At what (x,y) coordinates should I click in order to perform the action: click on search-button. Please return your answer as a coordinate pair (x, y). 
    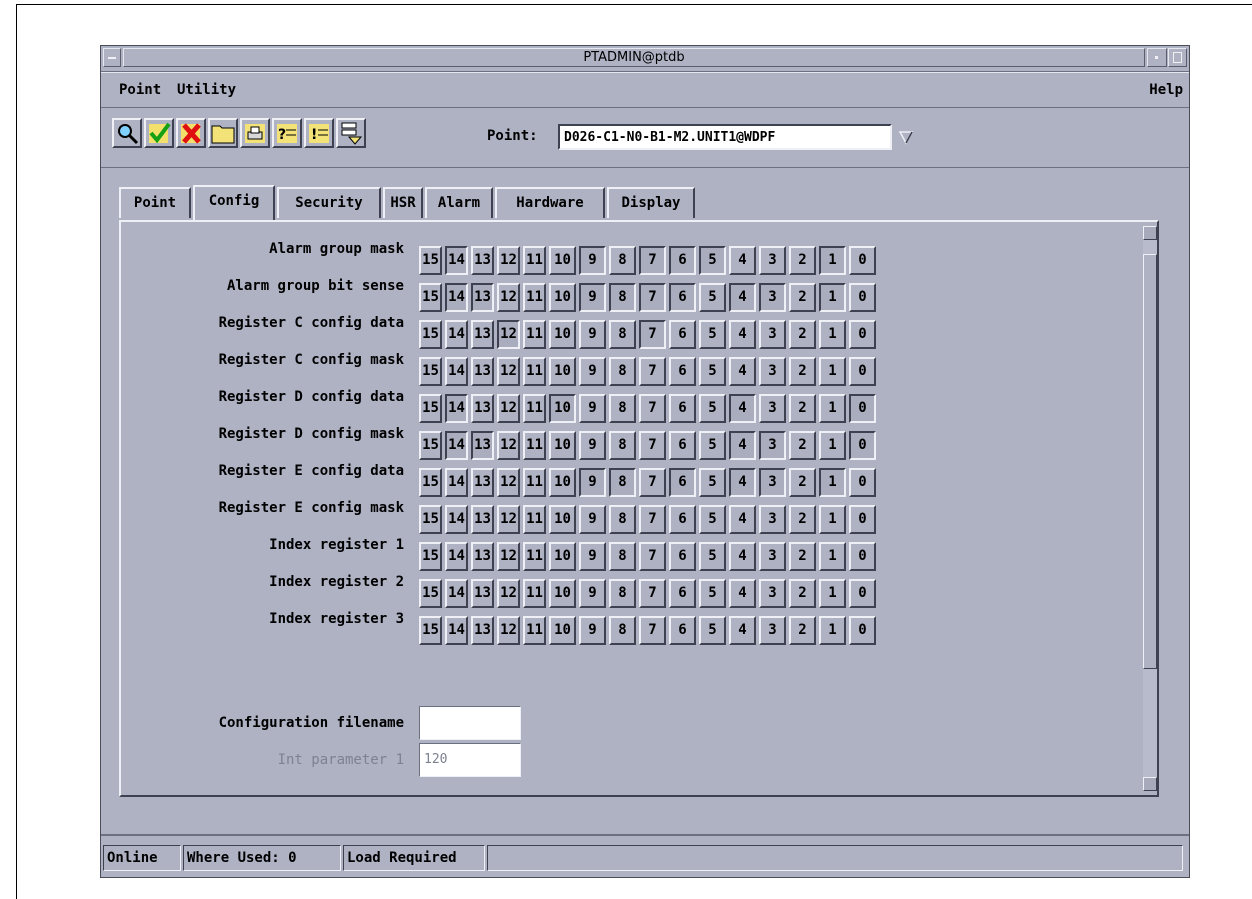
    Looking at the image, I should click on (127, 133).